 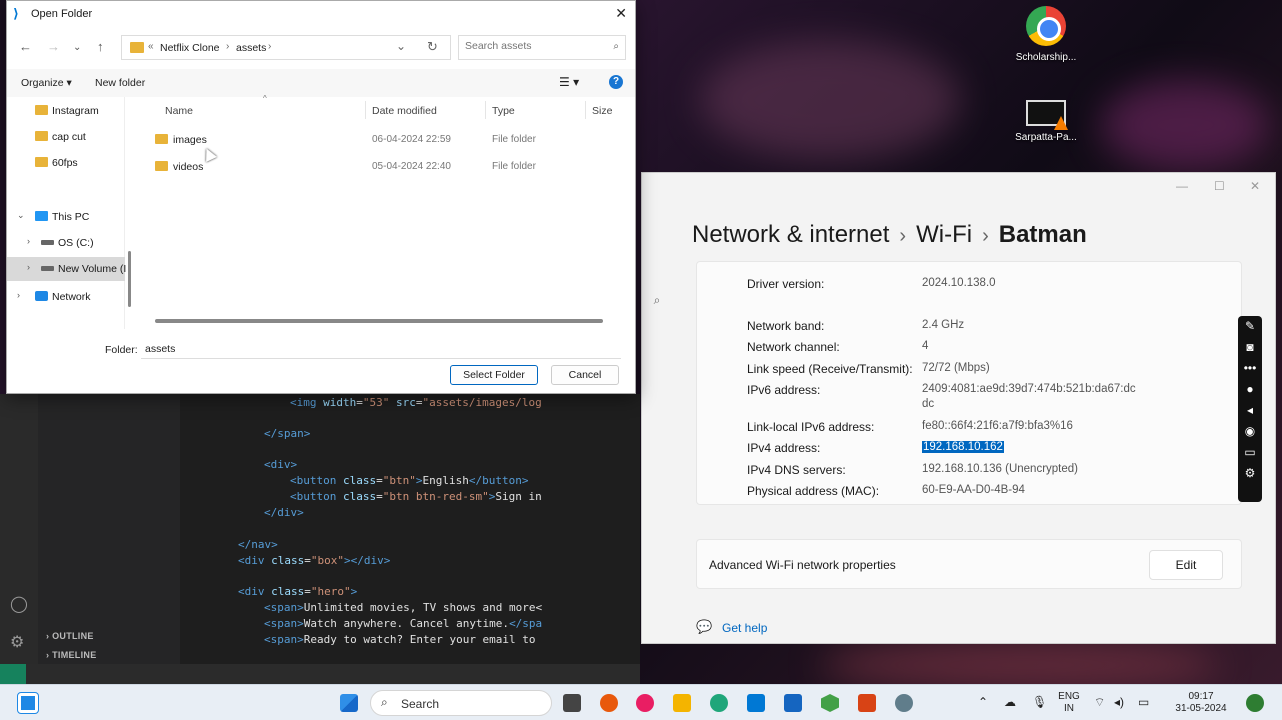 I want to click on nav-item: 60fps, so click(x=66, y=163).